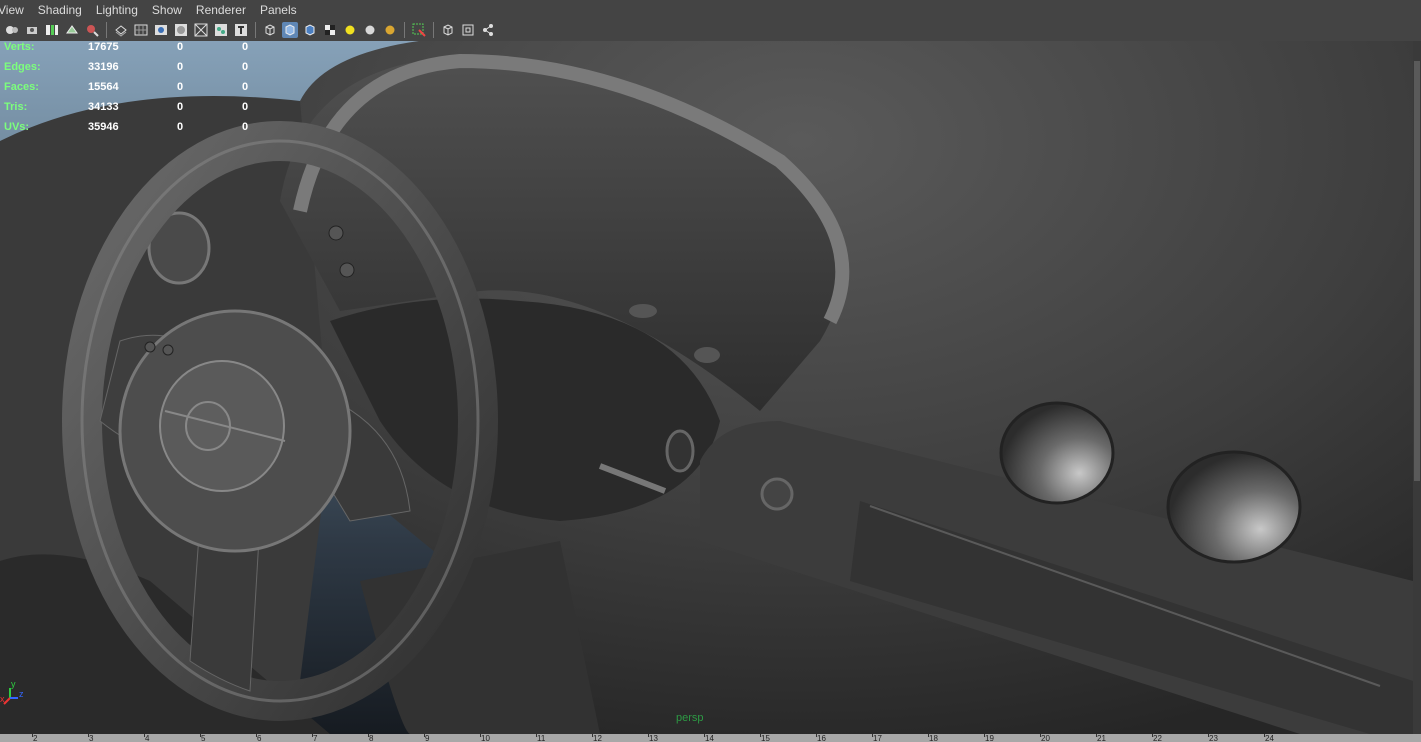 This screenshot has height=742, width=1421. I want to click on hud-value: 35946, so click(103, 127).